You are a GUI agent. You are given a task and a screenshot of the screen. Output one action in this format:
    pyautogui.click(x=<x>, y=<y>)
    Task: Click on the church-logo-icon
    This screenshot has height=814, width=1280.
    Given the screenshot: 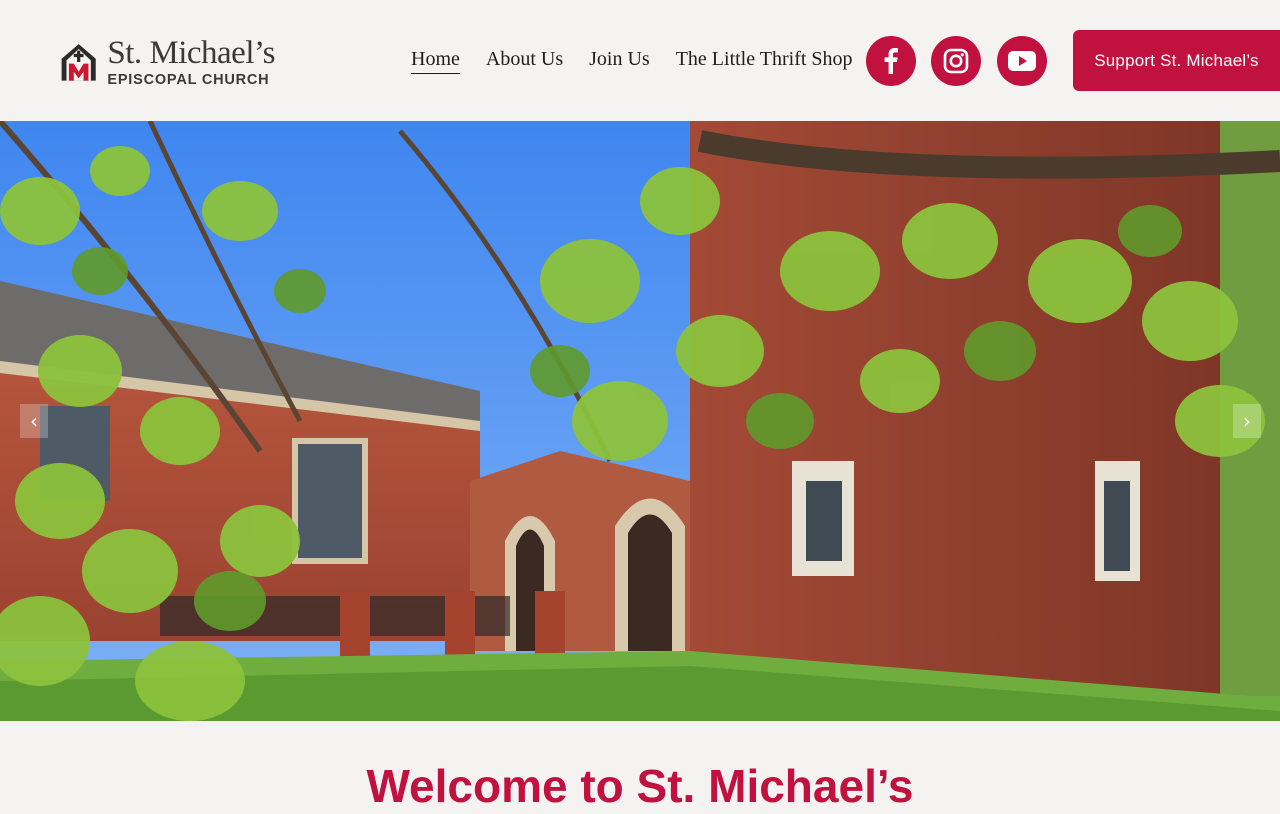 What is the action you would take?
    pyautogui.click(x=78, y=62)
    